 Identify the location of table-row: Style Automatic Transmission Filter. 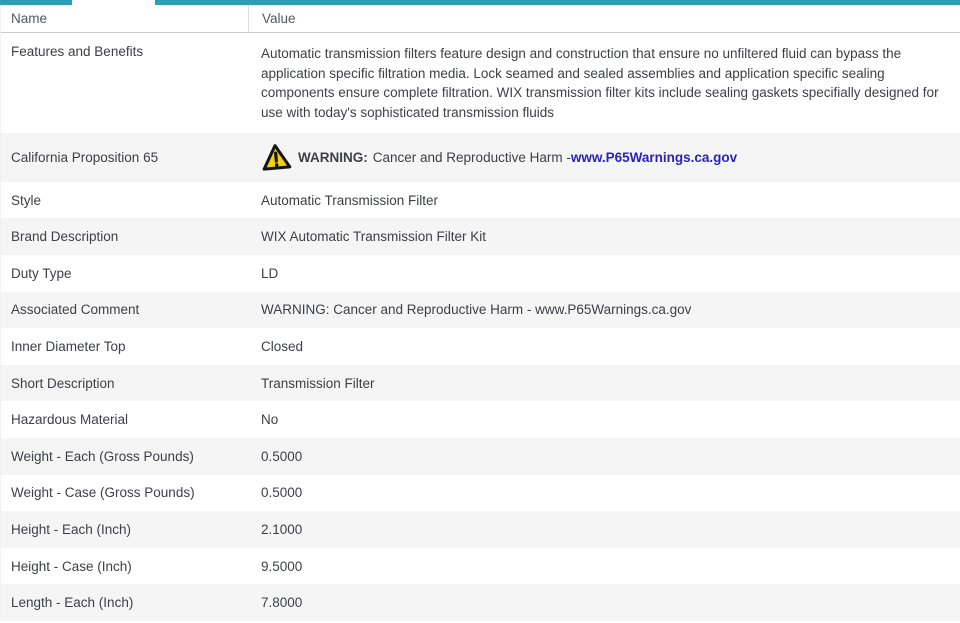
(480, 200).